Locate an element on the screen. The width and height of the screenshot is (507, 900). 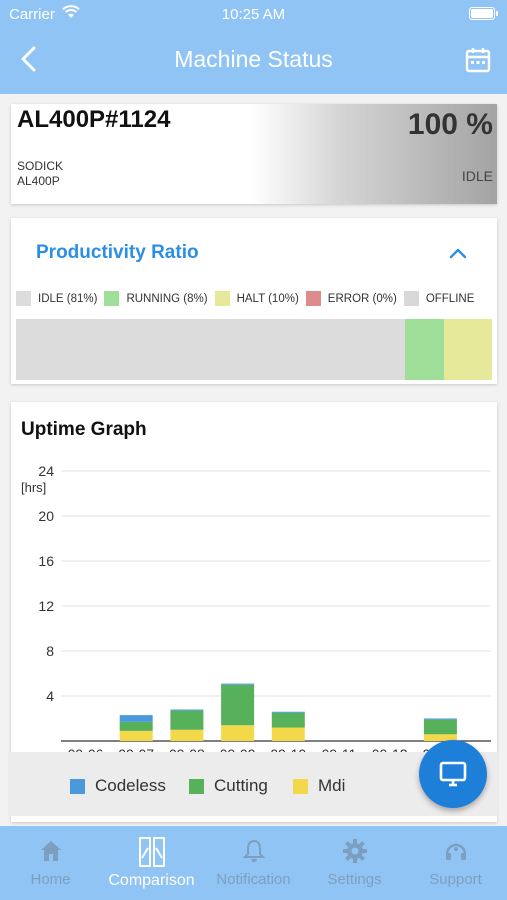
chevron-up-icon is located at coordinates (458, 253).